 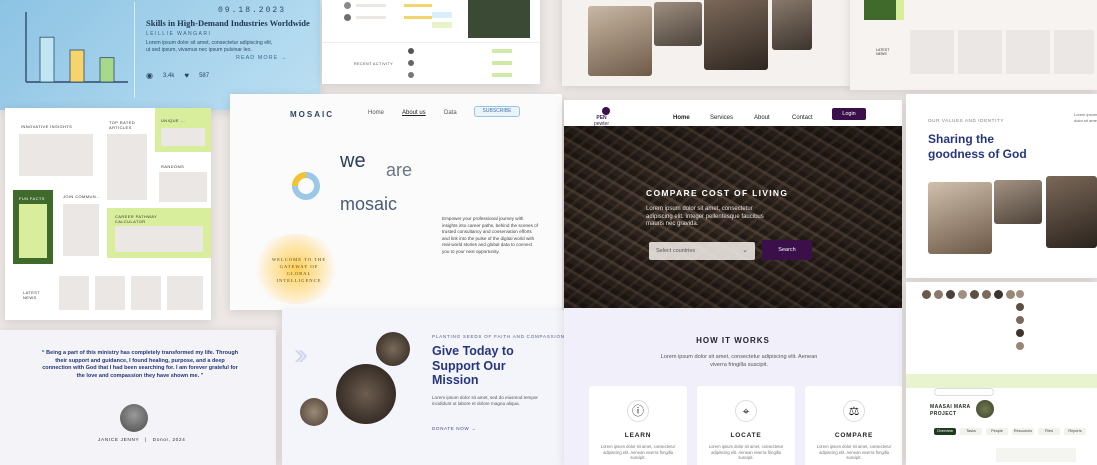 I want to click on headline-we: we, so click(x=353, y=161).